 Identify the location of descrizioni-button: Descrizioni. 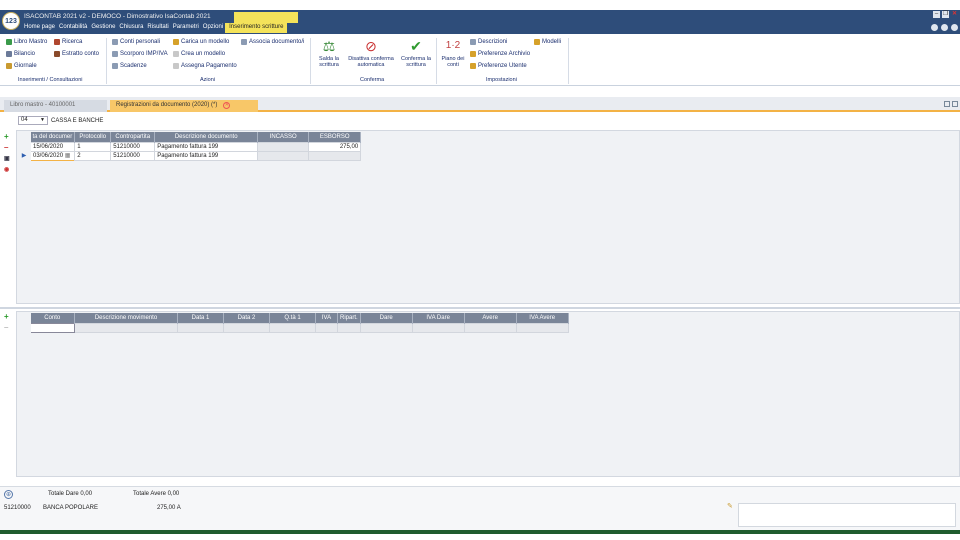
(488, 42).